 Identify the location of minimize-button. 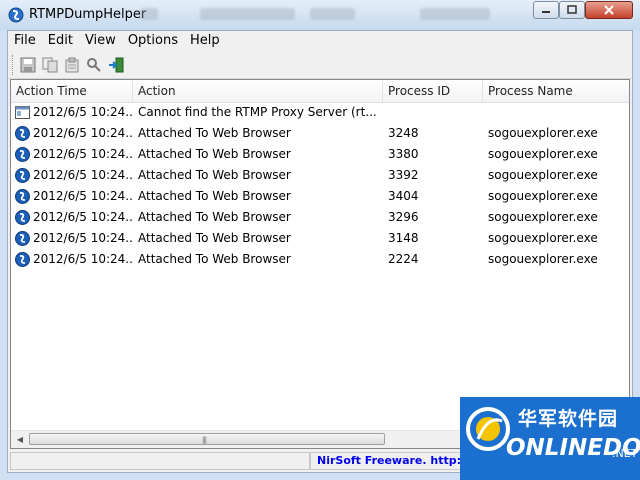
(546, 10).